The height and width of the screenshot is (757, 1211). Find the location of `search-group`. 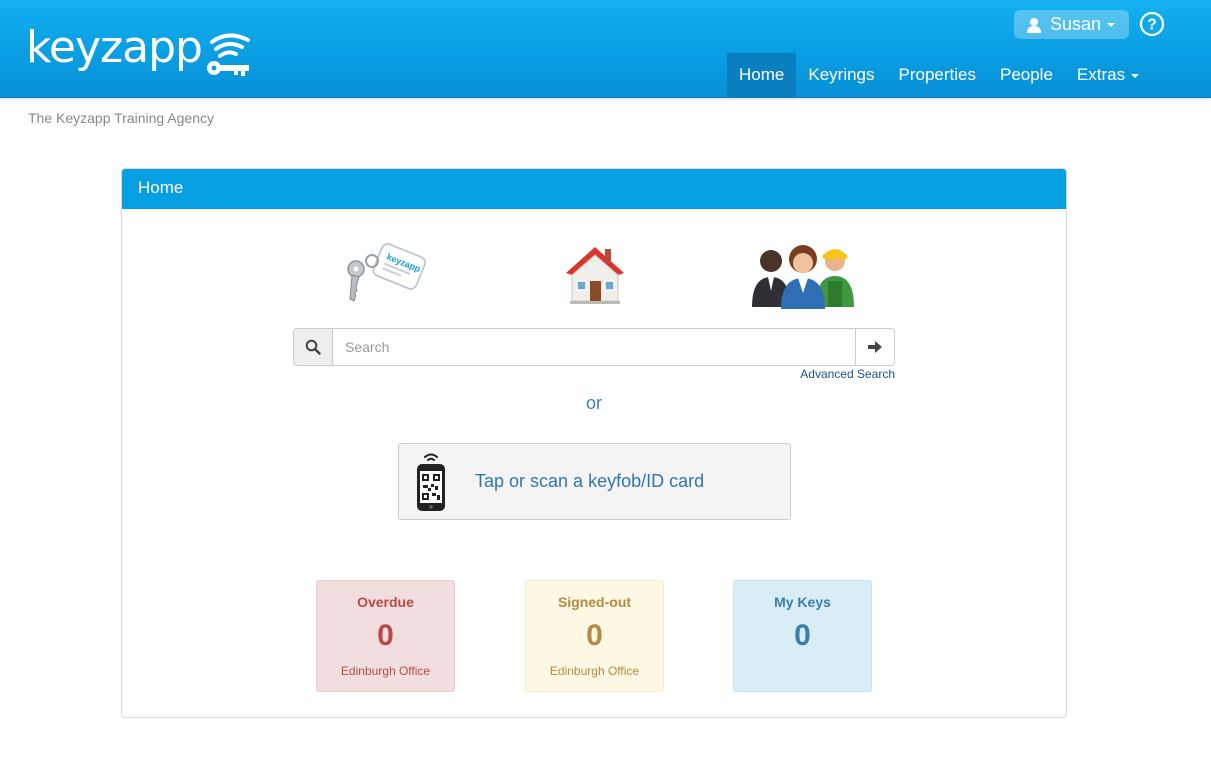

search-group is located at coordinates (594, 347).